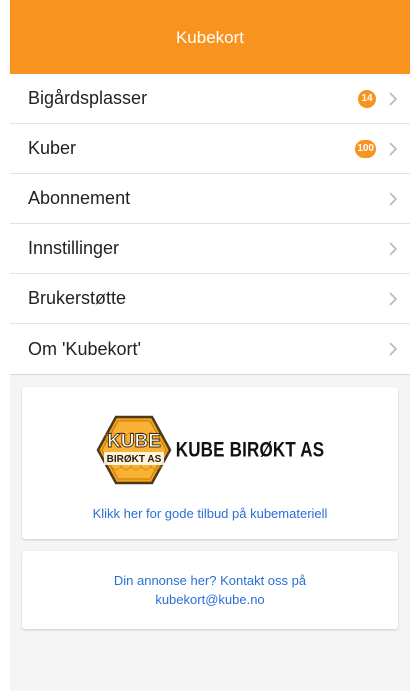  Describe the element at coordinates (52, 148) in the screenshot. I see `menu-item-label: Kuber` at that location.